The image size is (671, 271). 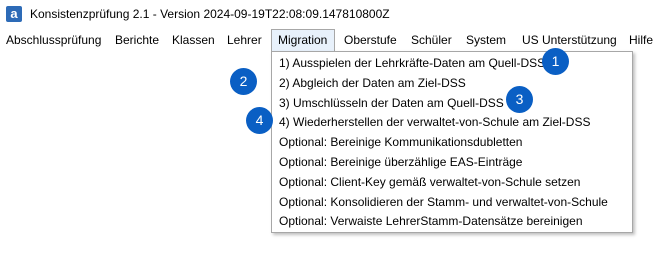 I want to click on step-badge-2: 2, so click(x=243, y=81).